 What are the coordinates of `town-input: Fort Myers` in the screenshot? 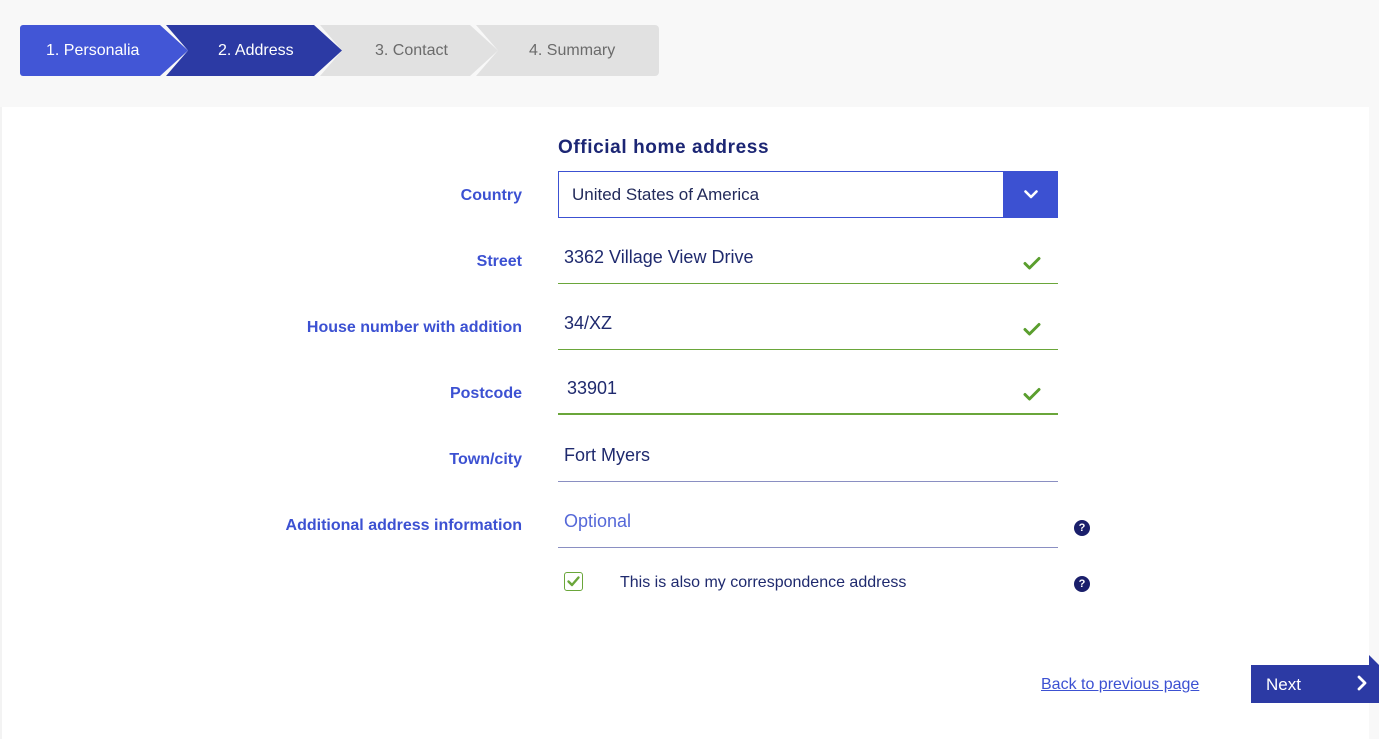 It's located at (808, 458).